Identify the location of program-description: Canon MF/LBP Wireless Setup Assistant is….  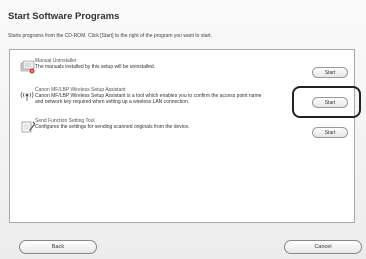
(148, 99).